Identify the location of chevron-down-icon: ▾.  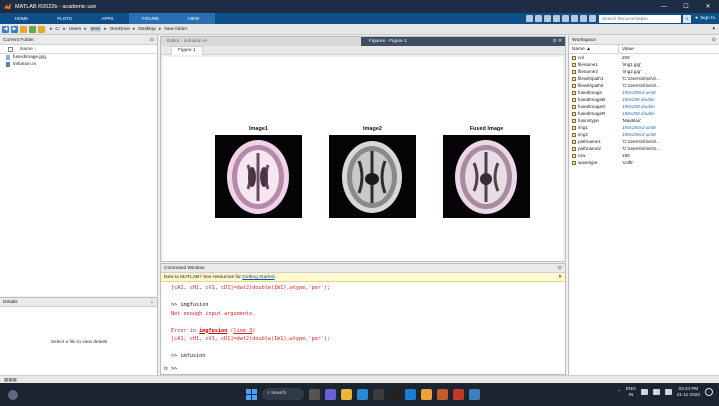
(713, 29).